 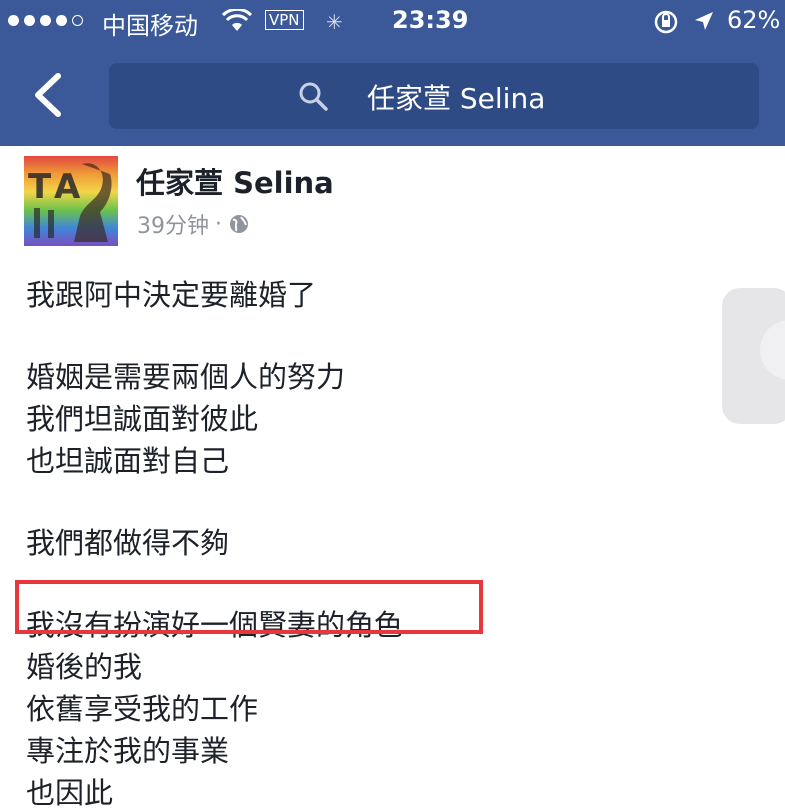 What do you see at coordinates (237, 20) in the screenshot?
I see `wifi-icon` at bounding box center [237, 20].